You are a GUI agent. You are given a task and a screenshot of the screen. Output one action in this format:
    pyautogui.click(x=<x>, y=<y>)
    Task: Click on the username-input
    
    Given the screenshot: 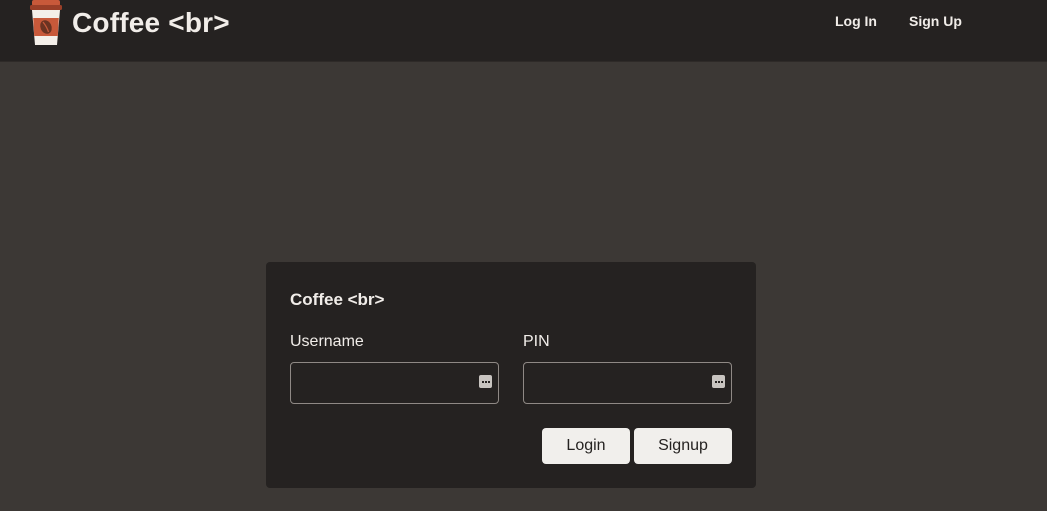 What is the action you would take?
    pyautogui.click(x=394, y=383)
    